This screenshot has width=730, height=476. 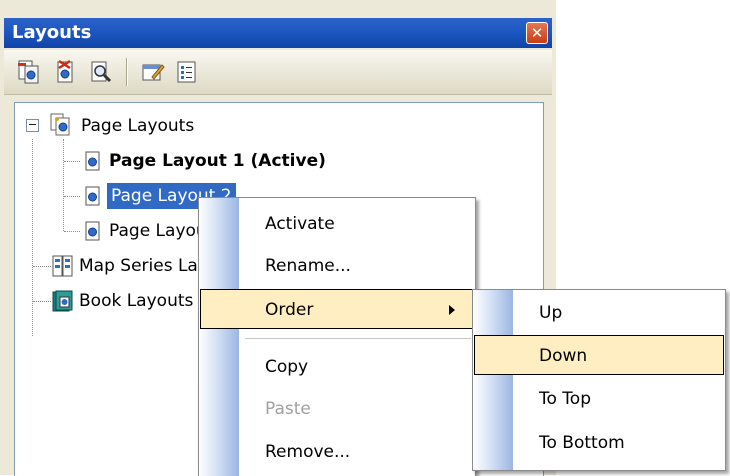 I want to click on tree-item-book-layouts: Book Layouts, so click(x=136, y=301).